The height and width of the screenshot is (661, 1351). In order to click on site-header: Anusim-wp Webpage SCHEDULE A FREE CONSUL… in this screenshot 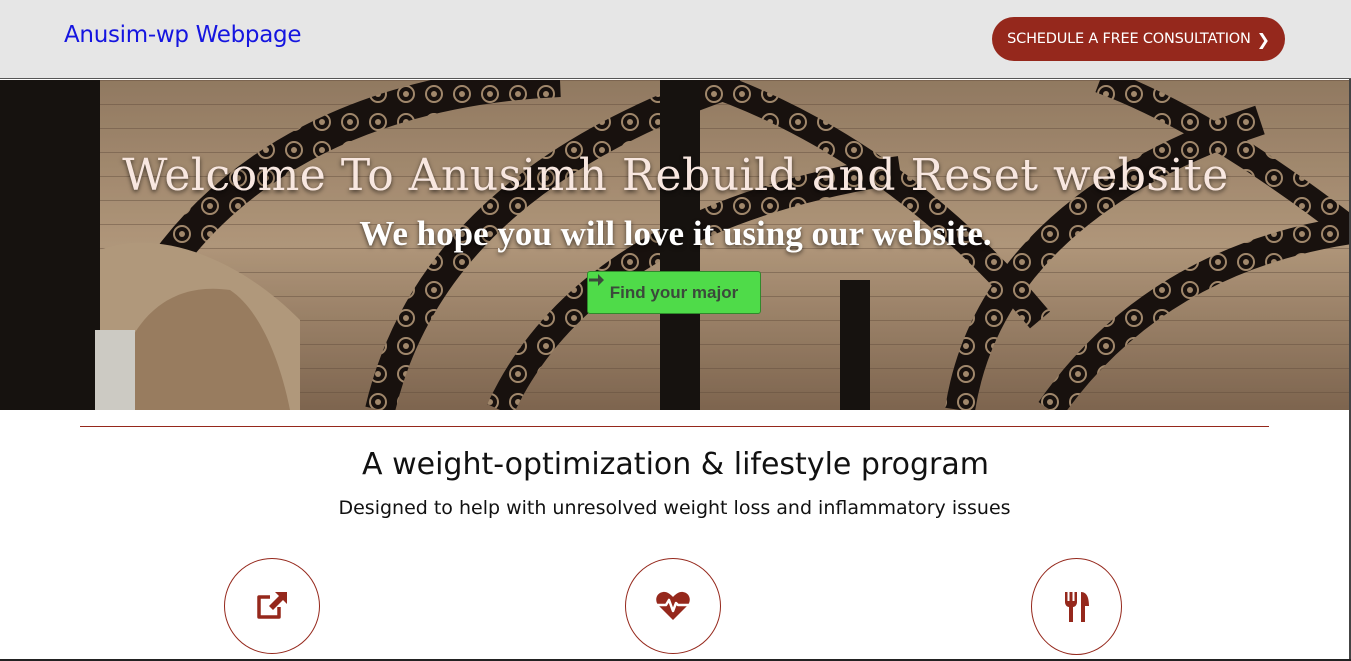, I will do `click(675, 39)`.